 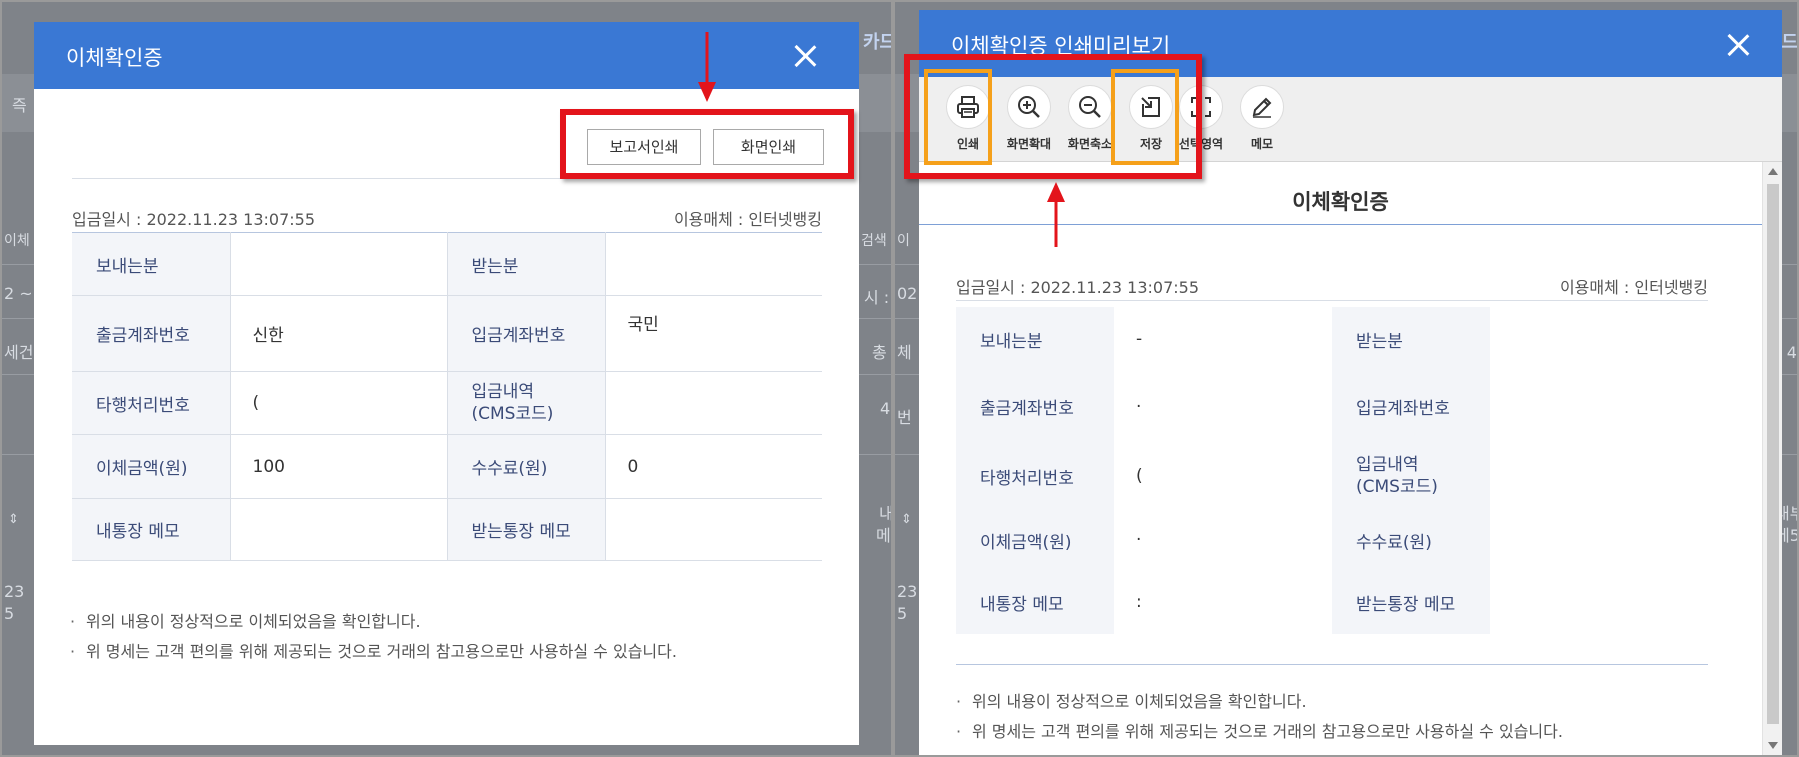 I want to click on scroll-down-icon, so click(x=1773, y=745).